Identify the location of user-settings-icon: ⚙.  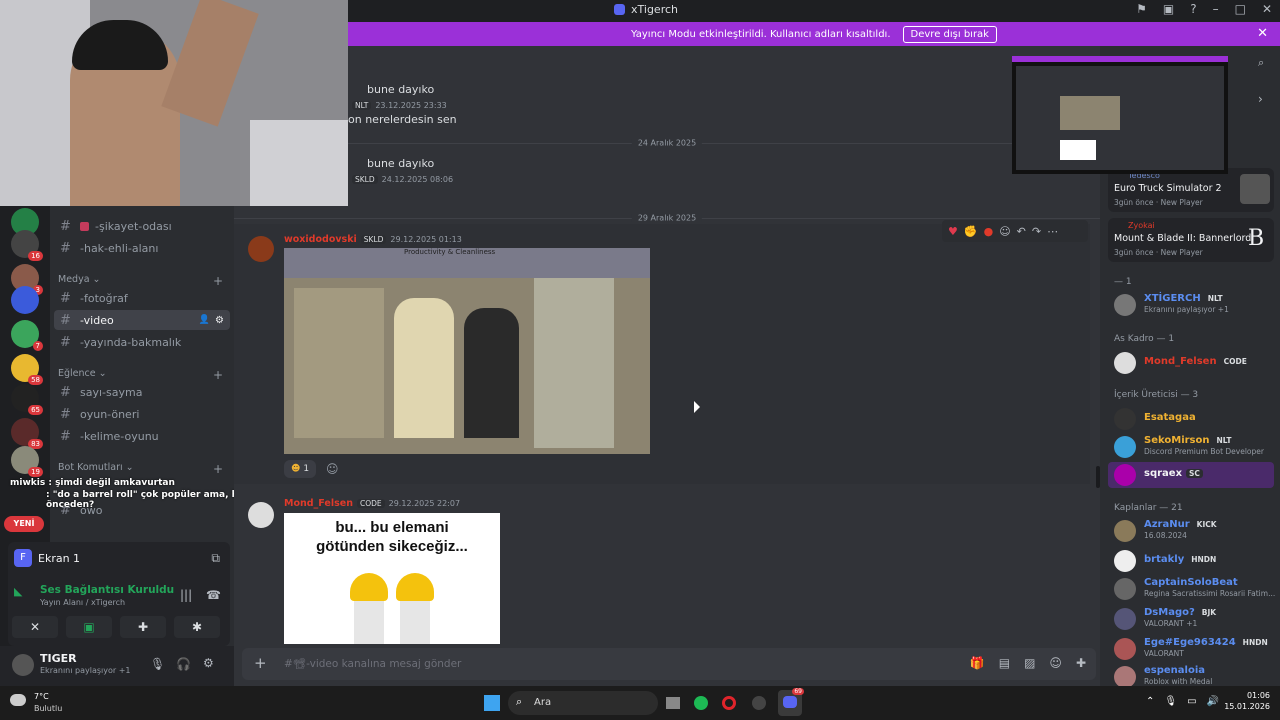
(208, 663).